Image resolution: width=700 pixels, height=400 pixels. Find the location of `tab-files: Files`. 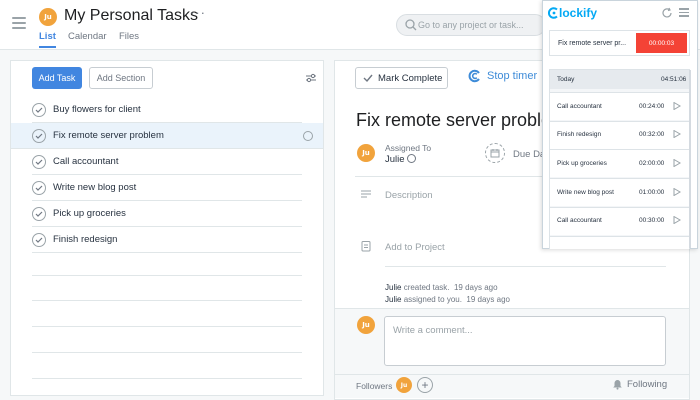

tab-files: Files is located at coordinates (129, 36).